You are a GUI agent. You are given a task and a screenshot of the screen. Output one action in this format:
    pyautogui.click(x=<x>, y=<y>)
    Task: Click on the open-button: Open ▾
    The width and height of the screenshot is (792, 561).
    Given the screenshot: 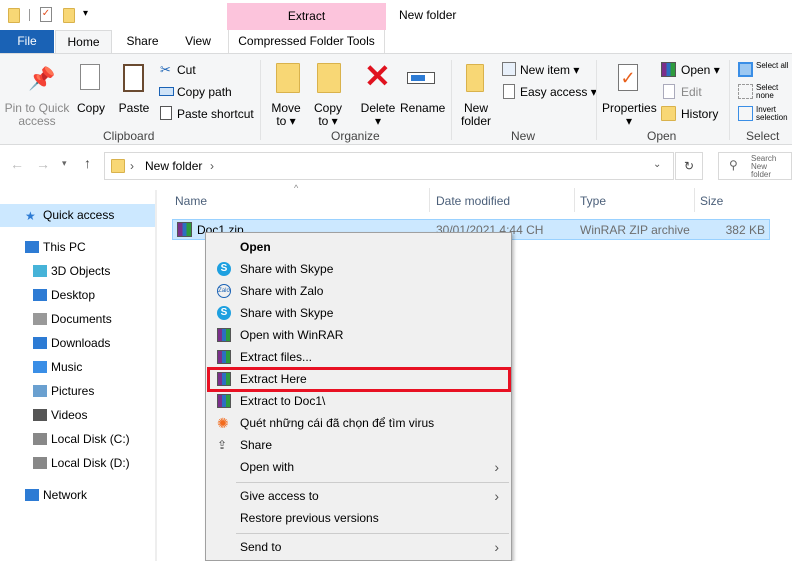 What is the action you would take?
    pyautogui.click(x=700, y=70)
    